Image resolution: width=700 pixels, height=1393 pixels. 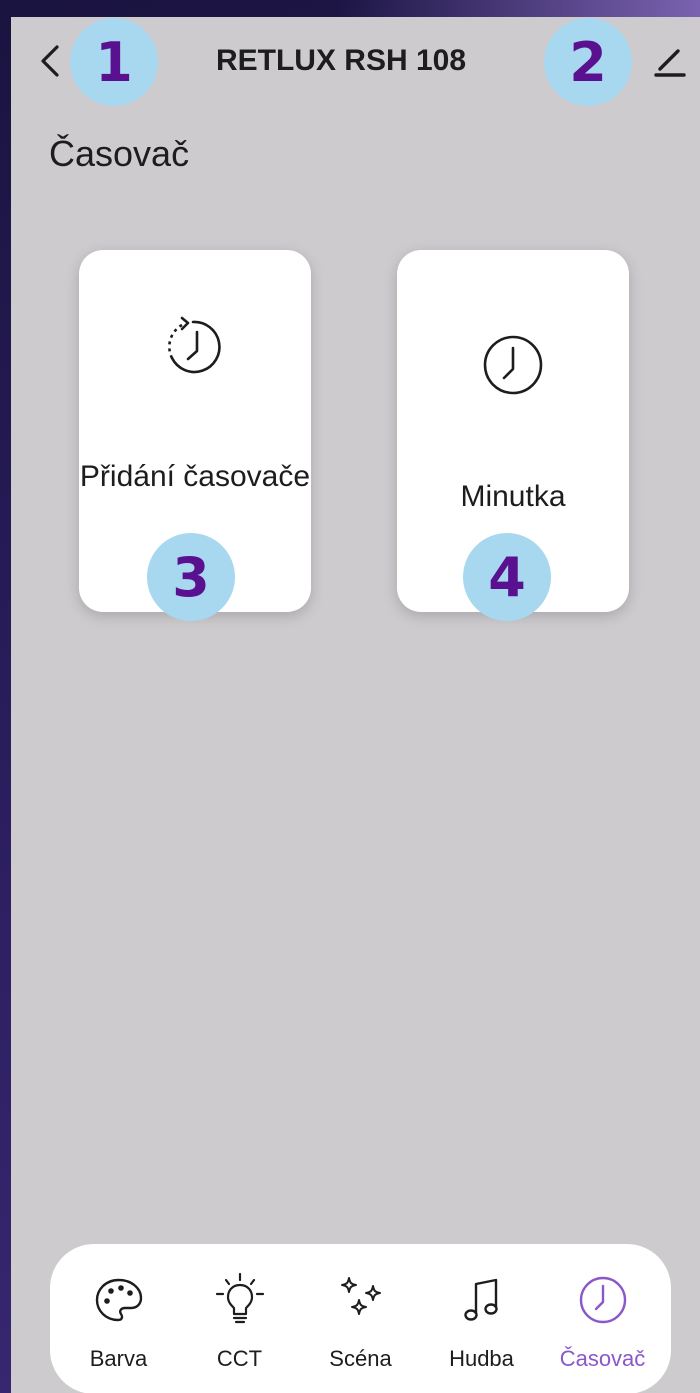 I want to click on bottom-nav: Barva CCT Scéna Hudba Časovač, so click(x=360, y=1318).